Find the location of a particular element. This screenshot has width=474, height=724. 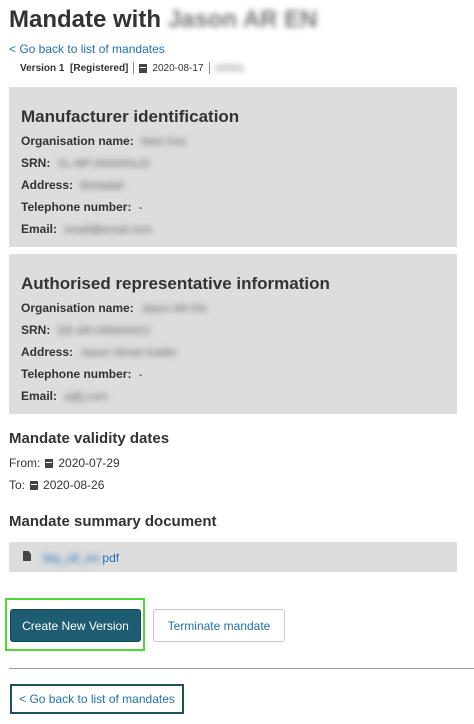

page-title-prefix: Mandate with is located at coordinates (85, 19).